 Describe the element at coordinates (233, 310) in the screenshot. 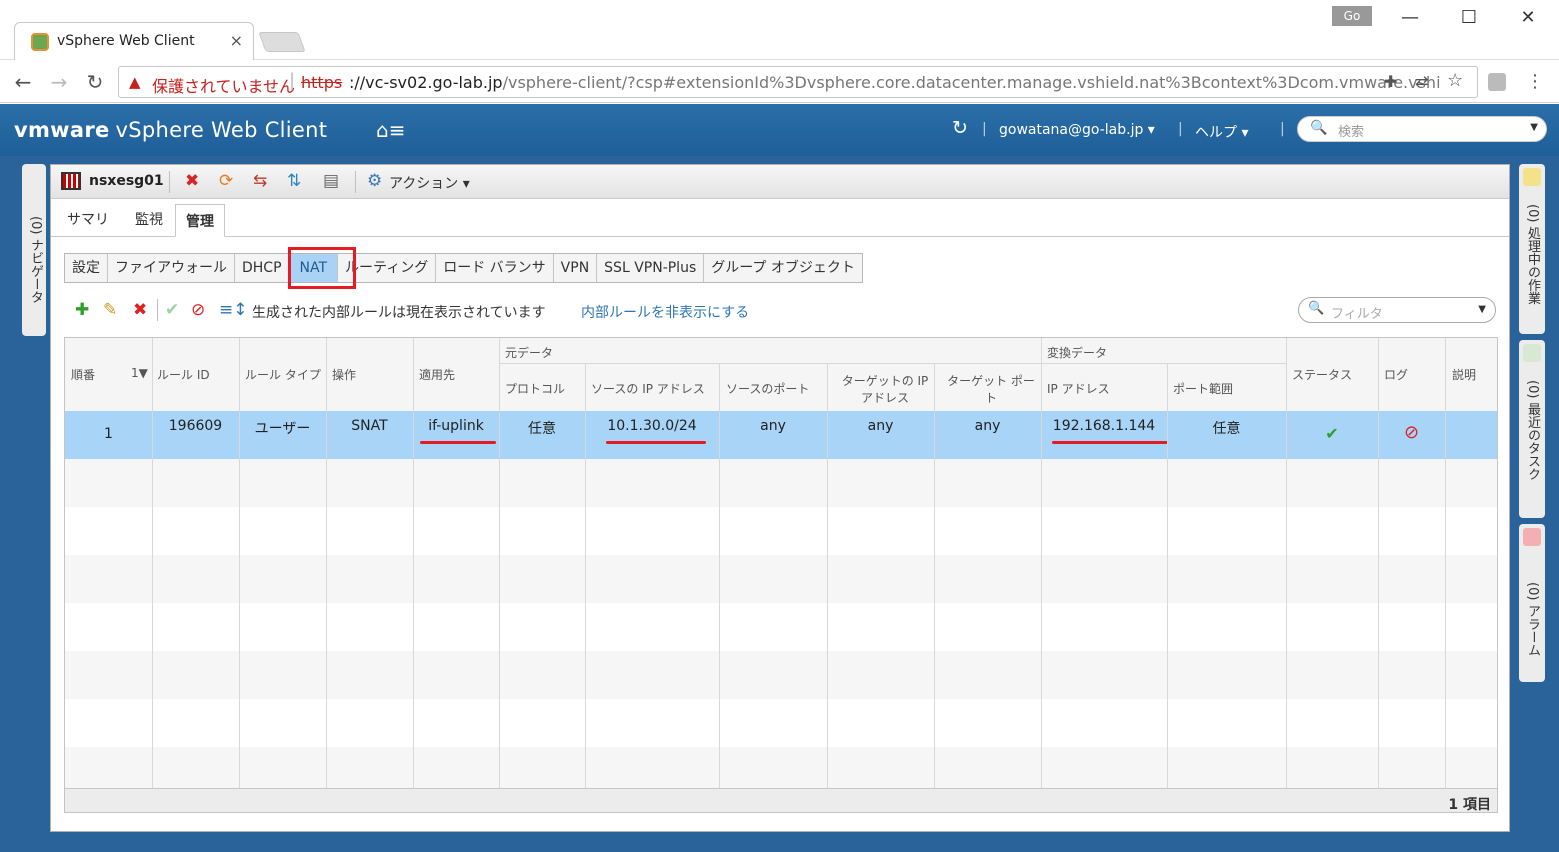

I see `toggle-internal-rules-icon: ≡↕` at that location.